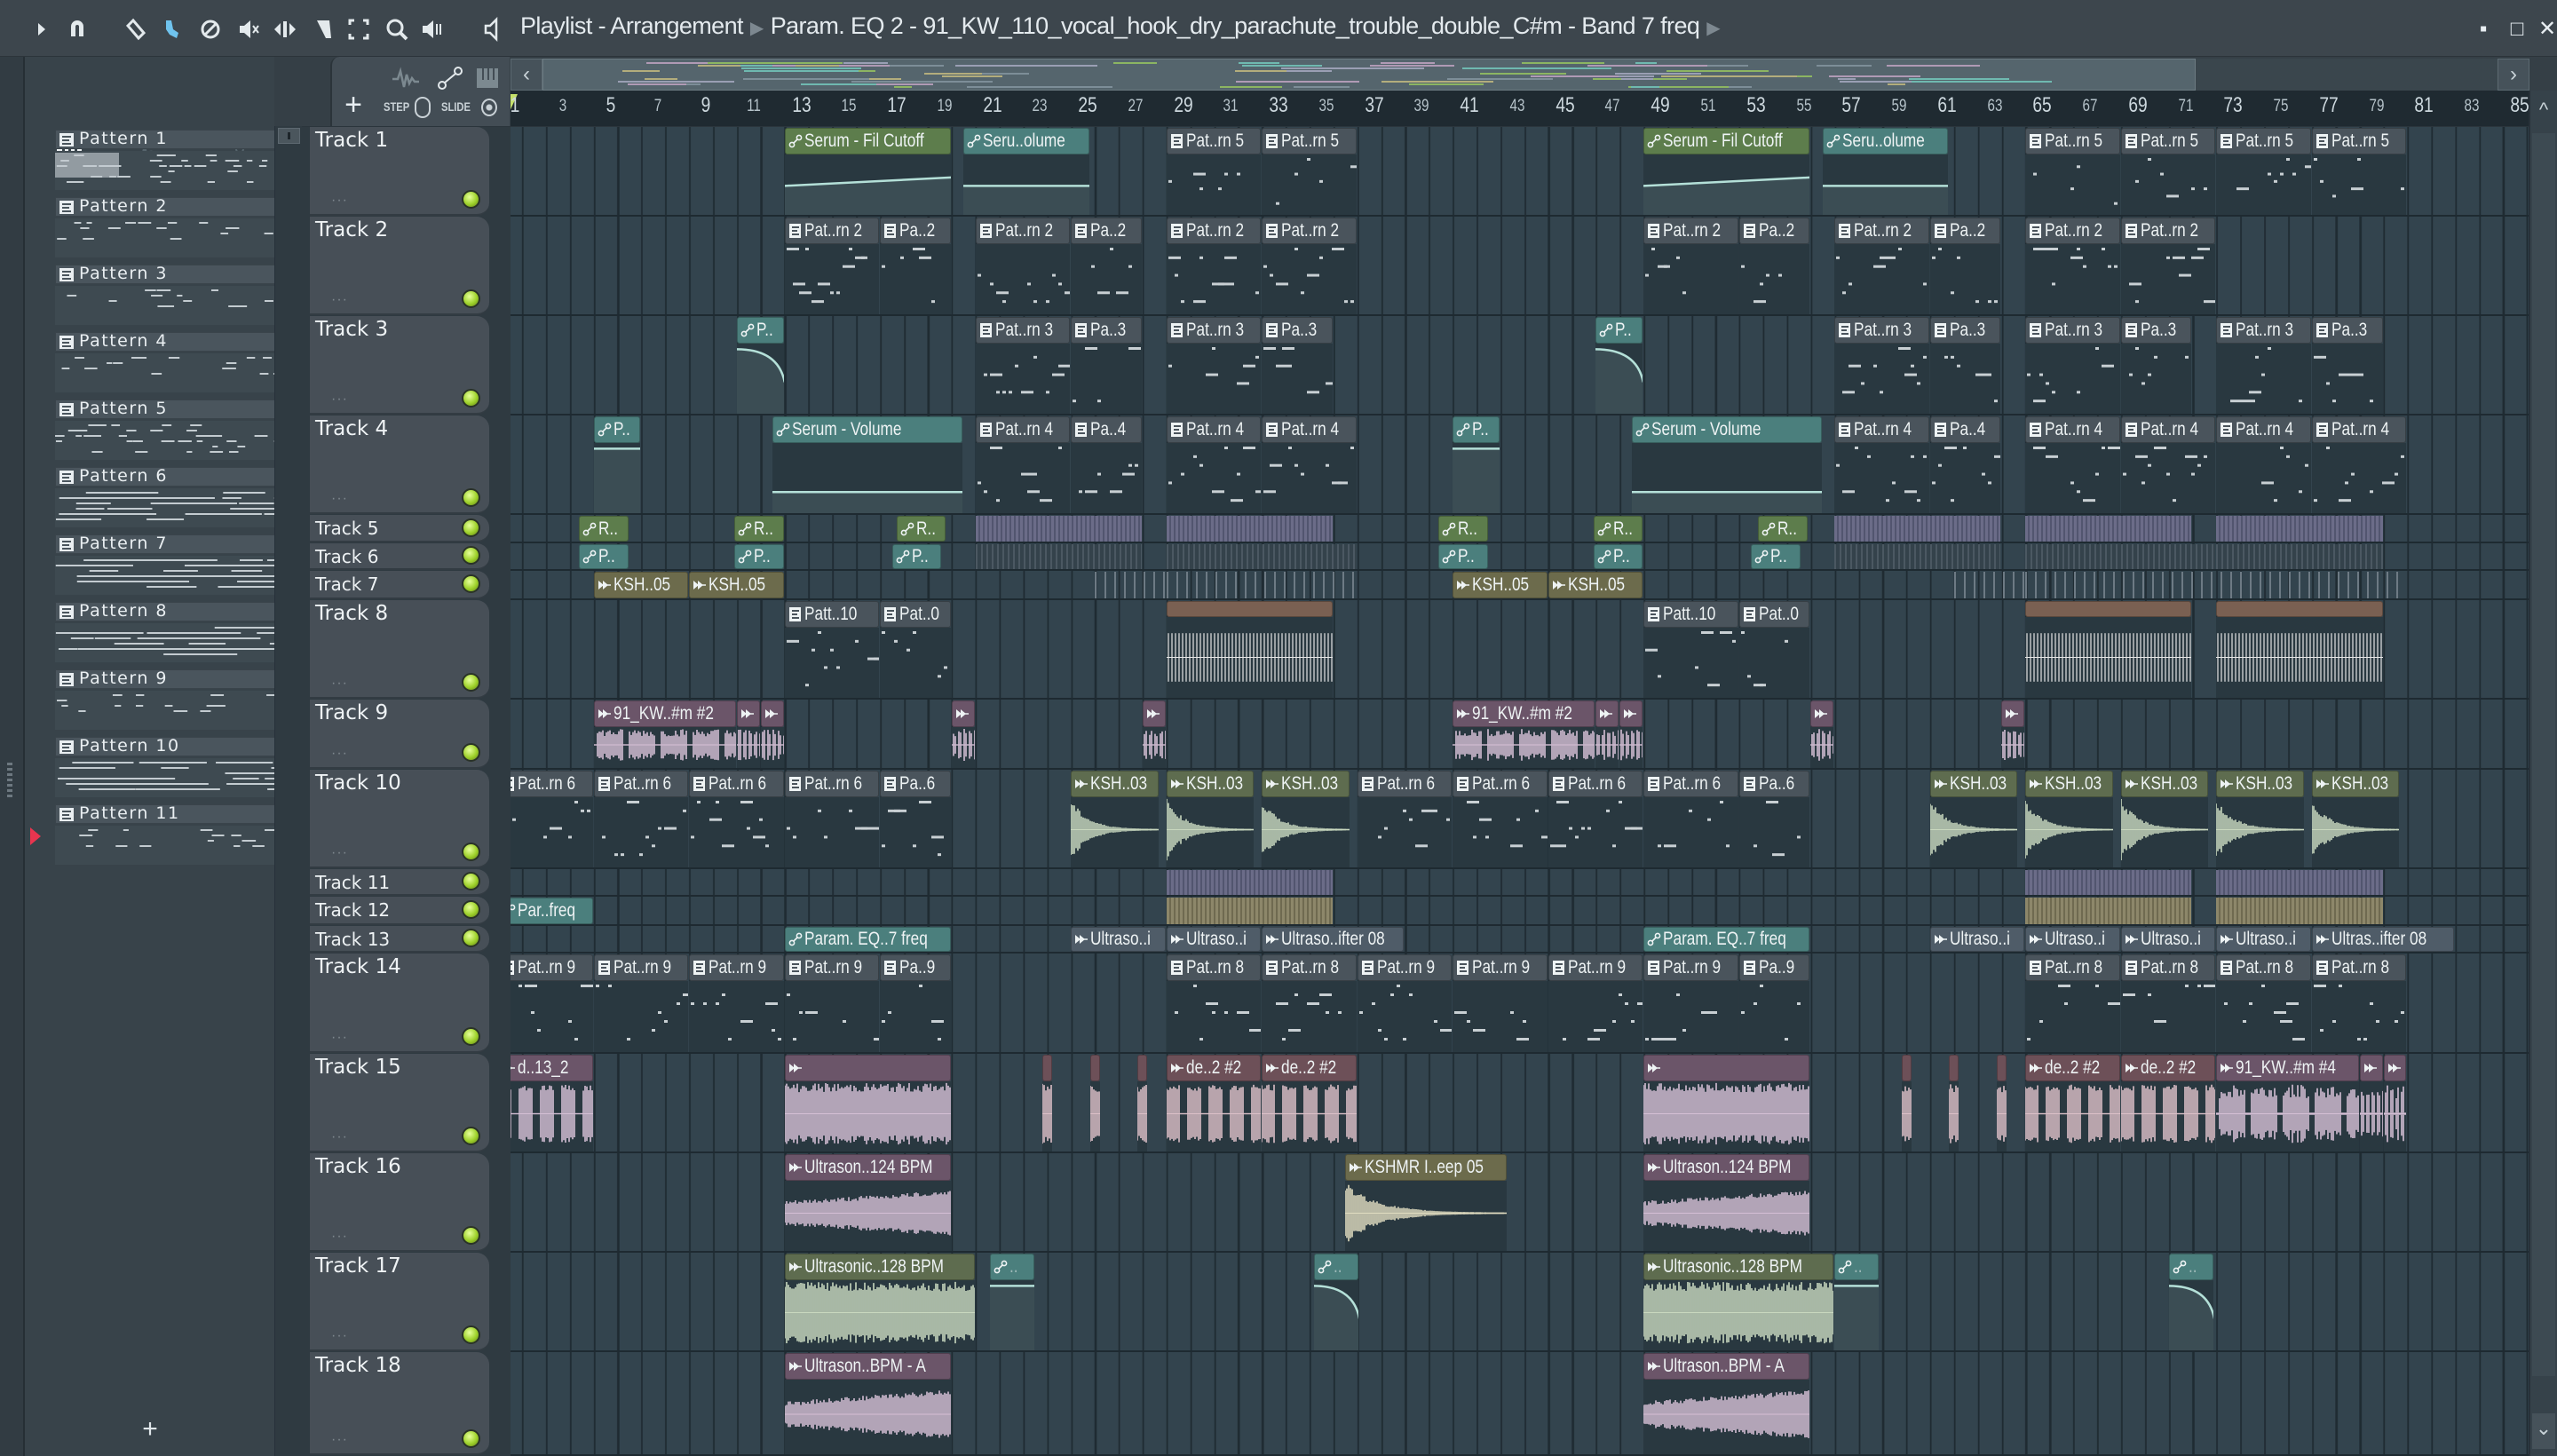 This screenshot has width=2557, height=1456. Describe the element at coordinates (2002, 1103) in the screenshot. I see `clip-rose` at that location.